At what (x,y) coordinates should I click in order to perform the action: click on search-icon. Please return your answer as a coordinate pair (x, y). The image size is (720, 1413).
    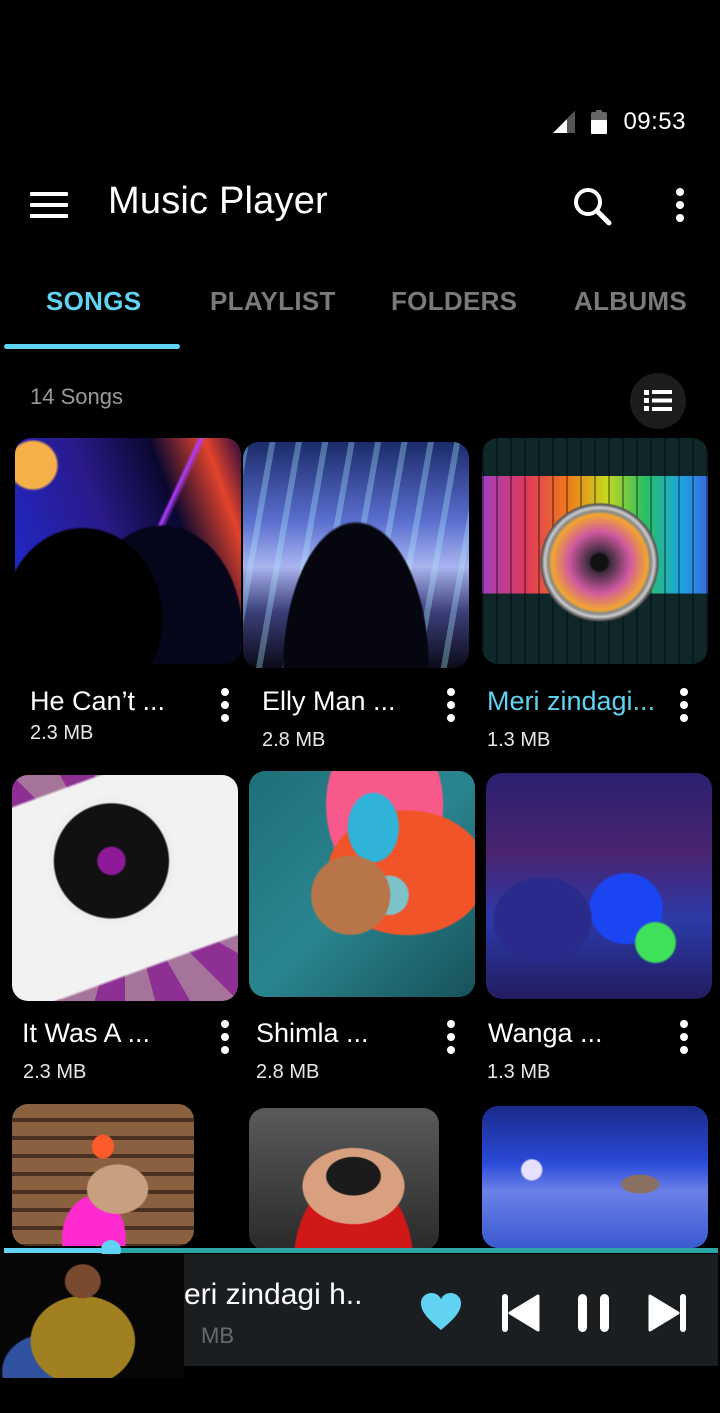
    Looking at the image, I should click on (592, 206).